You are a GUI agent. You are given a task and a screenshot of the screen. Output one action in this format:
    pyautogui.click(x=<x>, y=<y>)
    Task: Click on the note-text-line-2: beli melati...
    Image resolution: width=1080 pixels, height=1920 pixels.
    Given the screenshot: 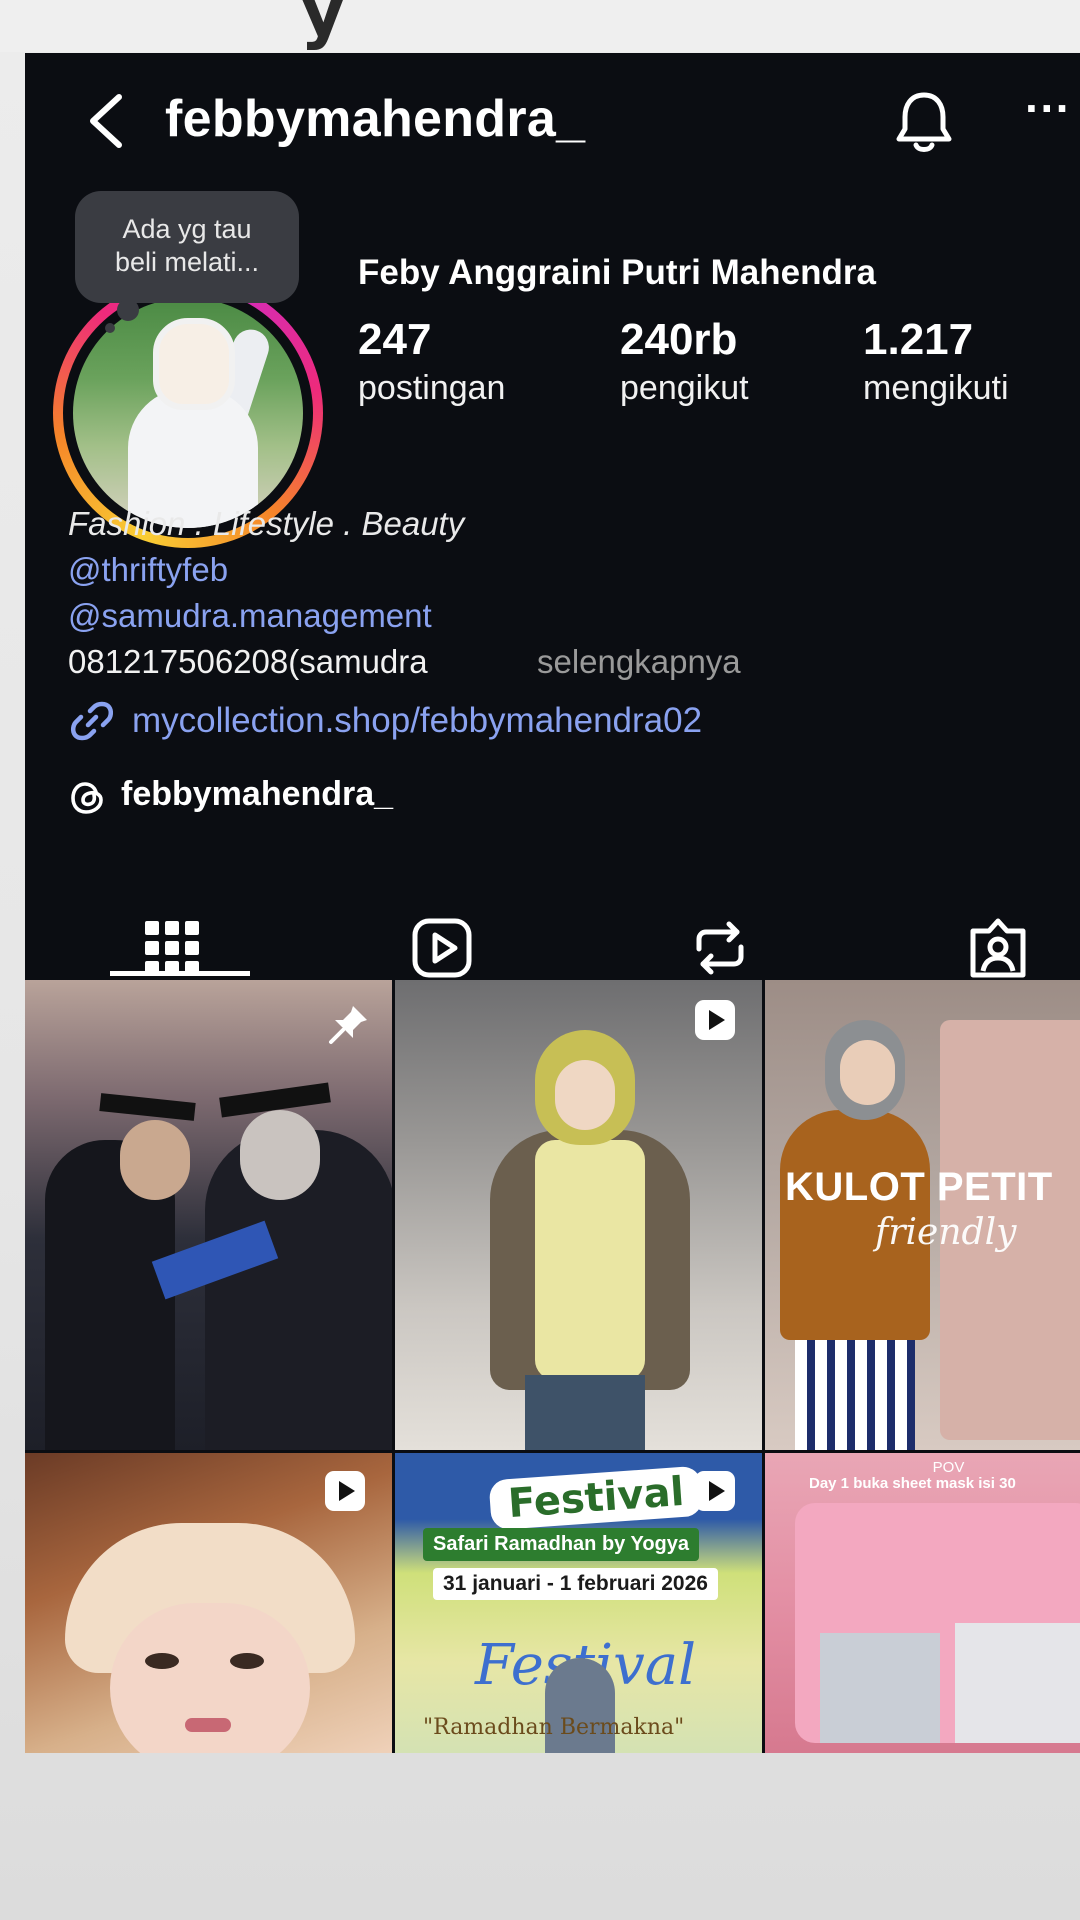 What is the action you would take?
    pyautogui.click(x=187, y=262)
    